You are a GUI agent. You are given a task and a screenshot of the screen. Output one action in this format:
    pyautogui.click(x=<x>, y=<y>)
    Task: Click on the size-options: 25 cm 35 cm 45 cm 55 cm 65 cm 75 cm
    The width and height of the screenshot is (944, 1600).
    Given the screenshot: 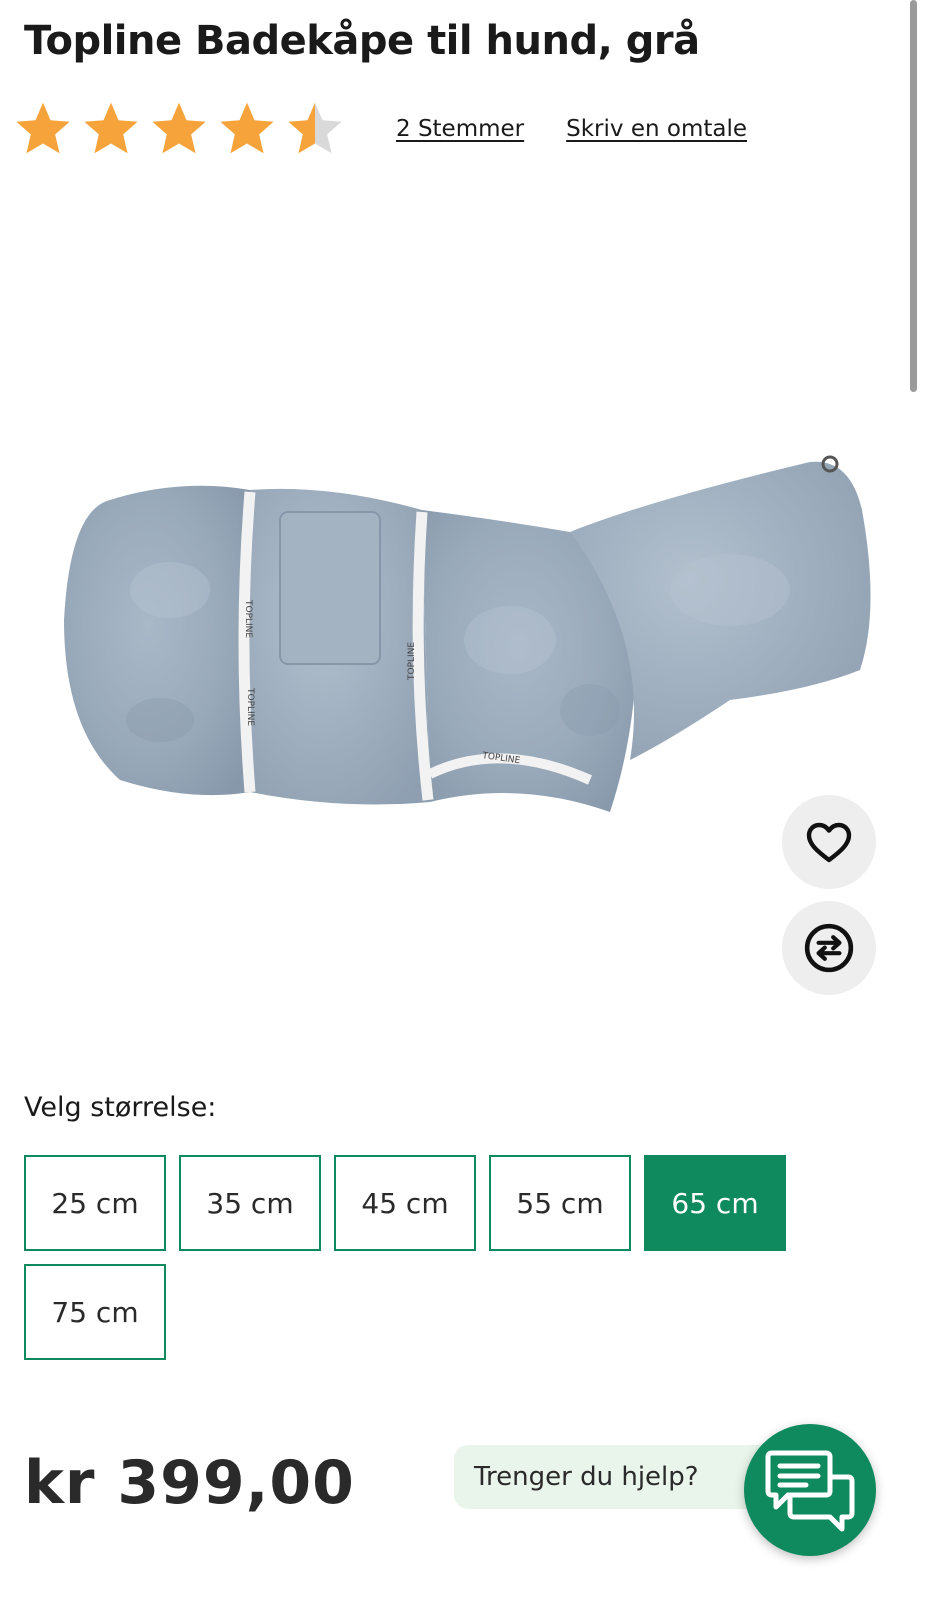 What is the action you would take?
    pyautogui.click(x=414, y=1257)
    